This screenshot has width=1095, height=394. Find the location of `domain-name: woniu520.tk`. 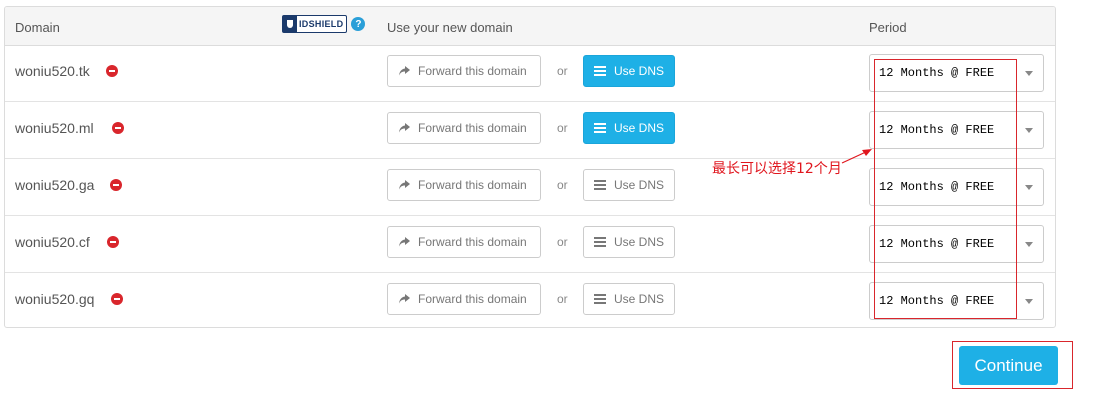

domain-name: woniu520.tk is located at coordinates (52, 71).